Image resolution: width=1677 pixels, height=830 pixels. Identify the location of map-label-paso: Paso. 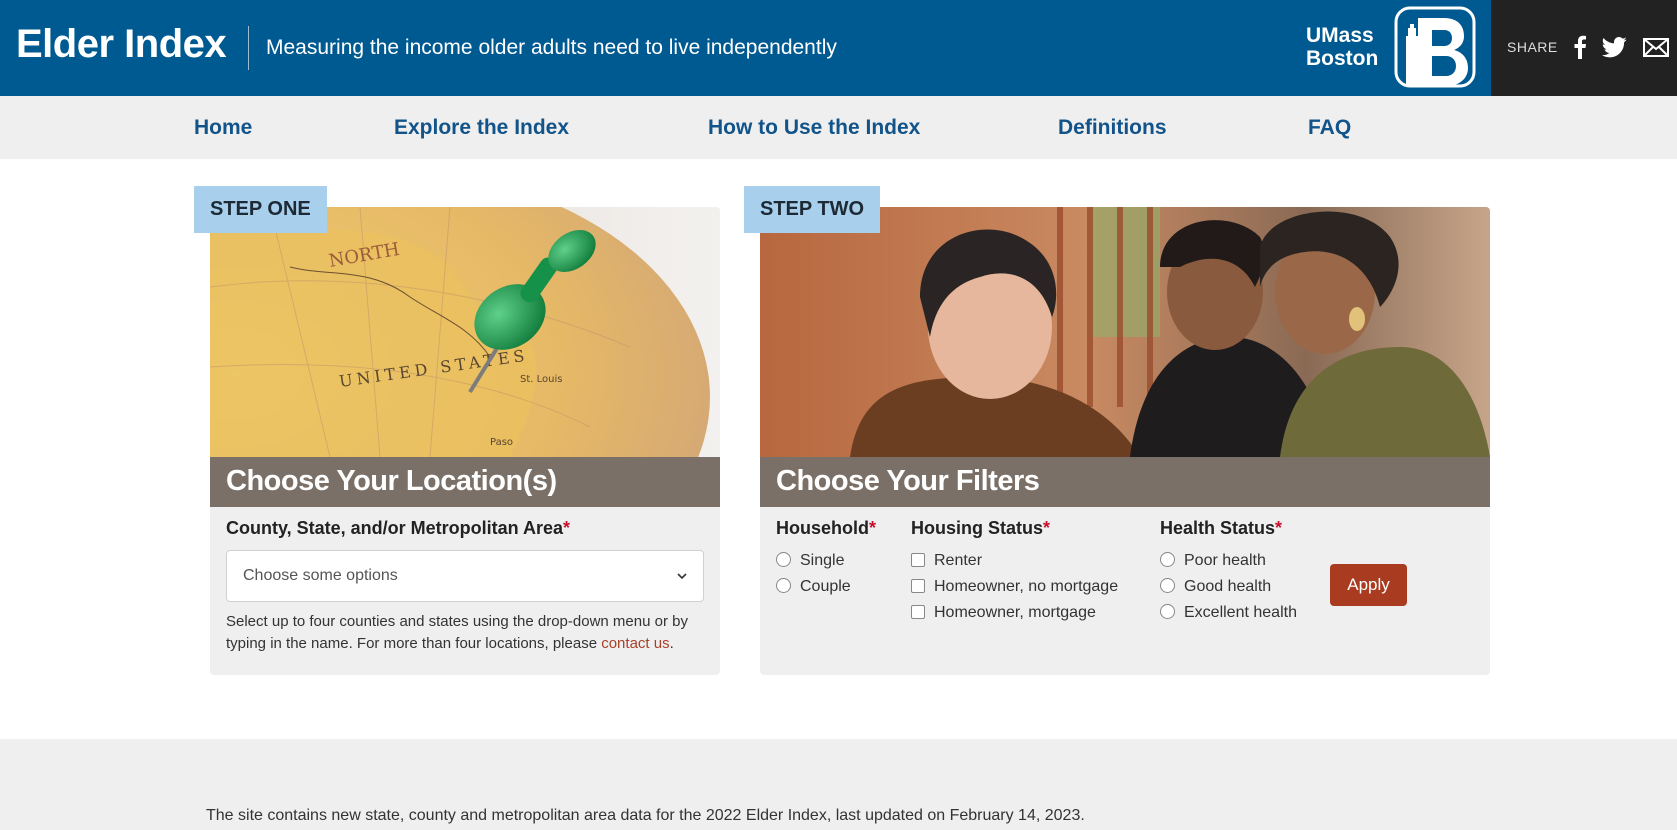
(501, 442).